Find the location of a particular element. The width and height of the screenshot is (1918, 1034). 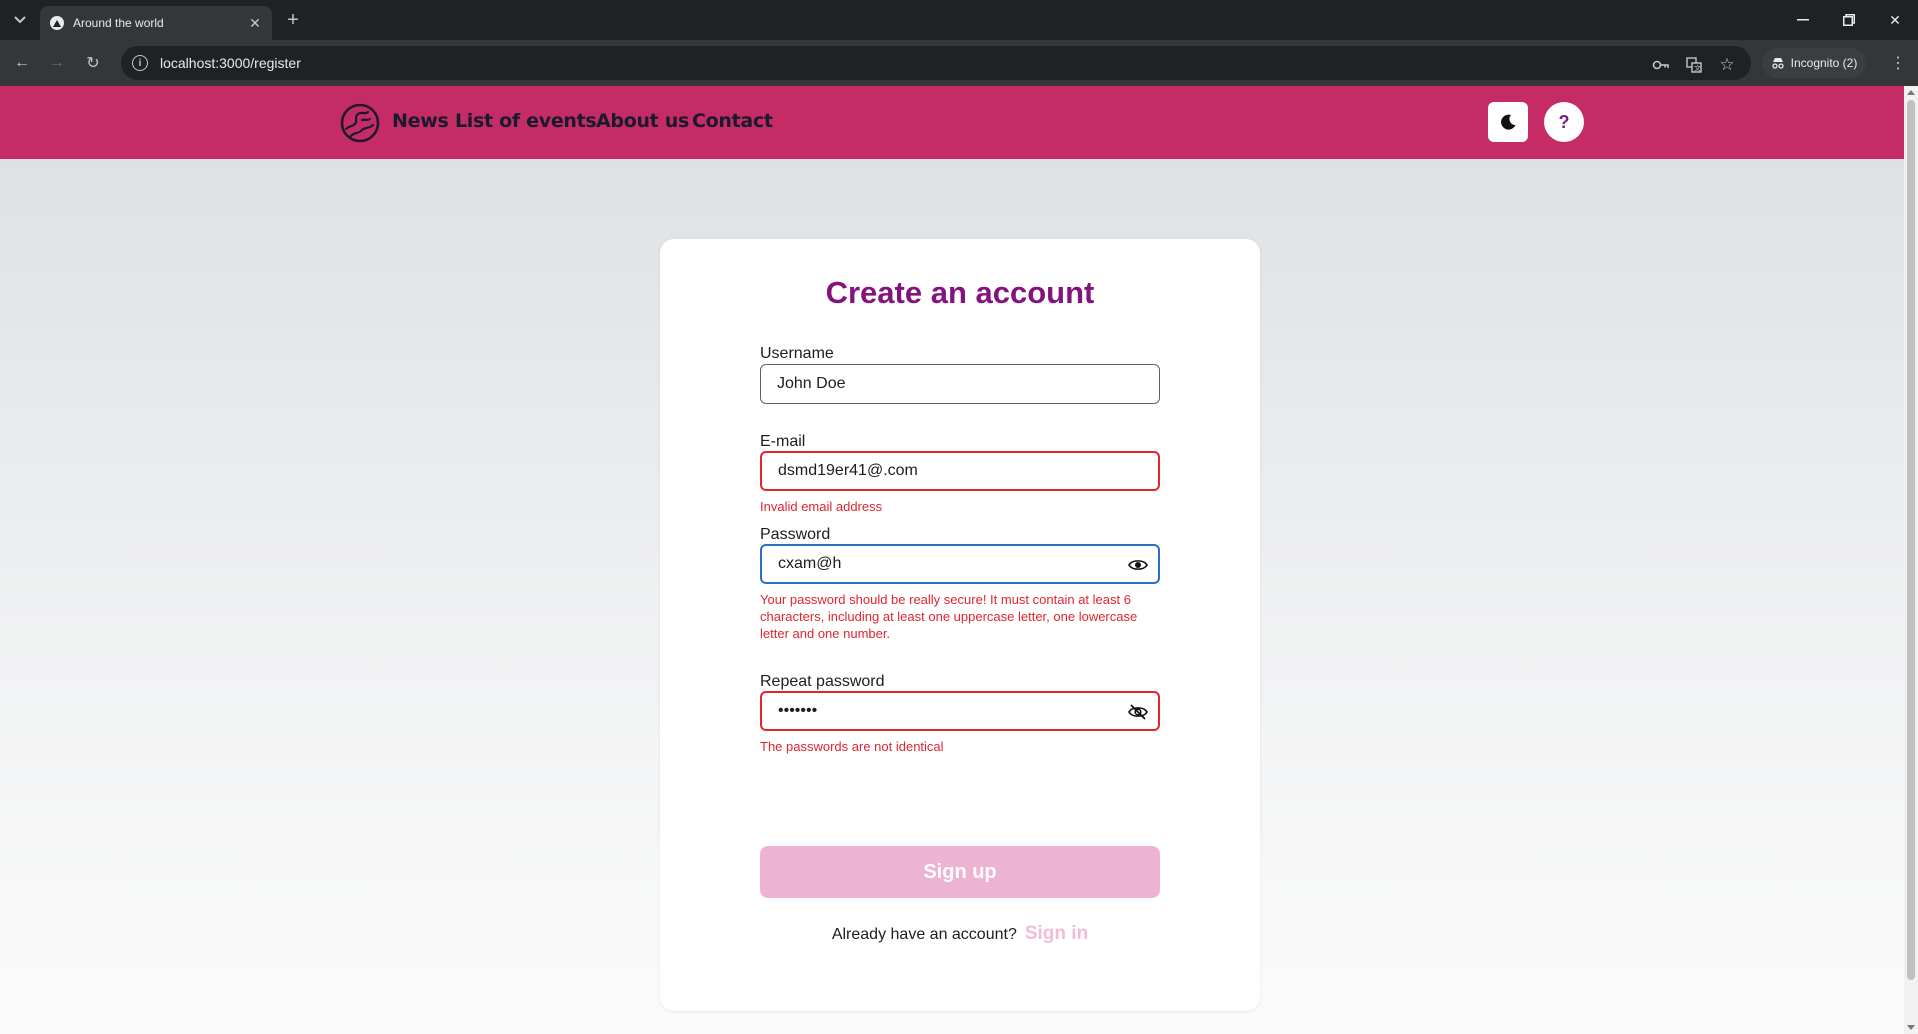

nav-about-us: About us is located at coordinates (642, 121).